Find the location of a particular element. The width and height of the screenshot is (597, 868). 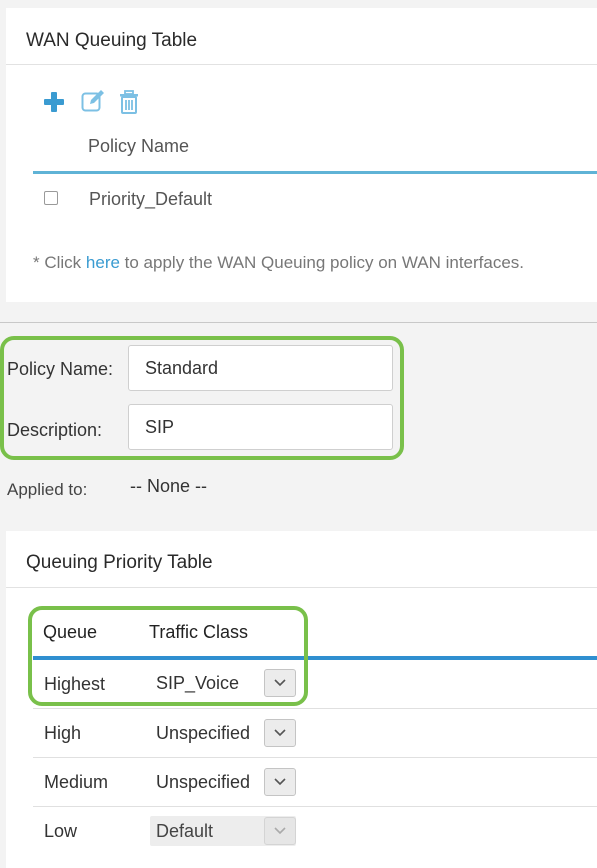

apply-here-link: here is located at coordinates (103, 262).